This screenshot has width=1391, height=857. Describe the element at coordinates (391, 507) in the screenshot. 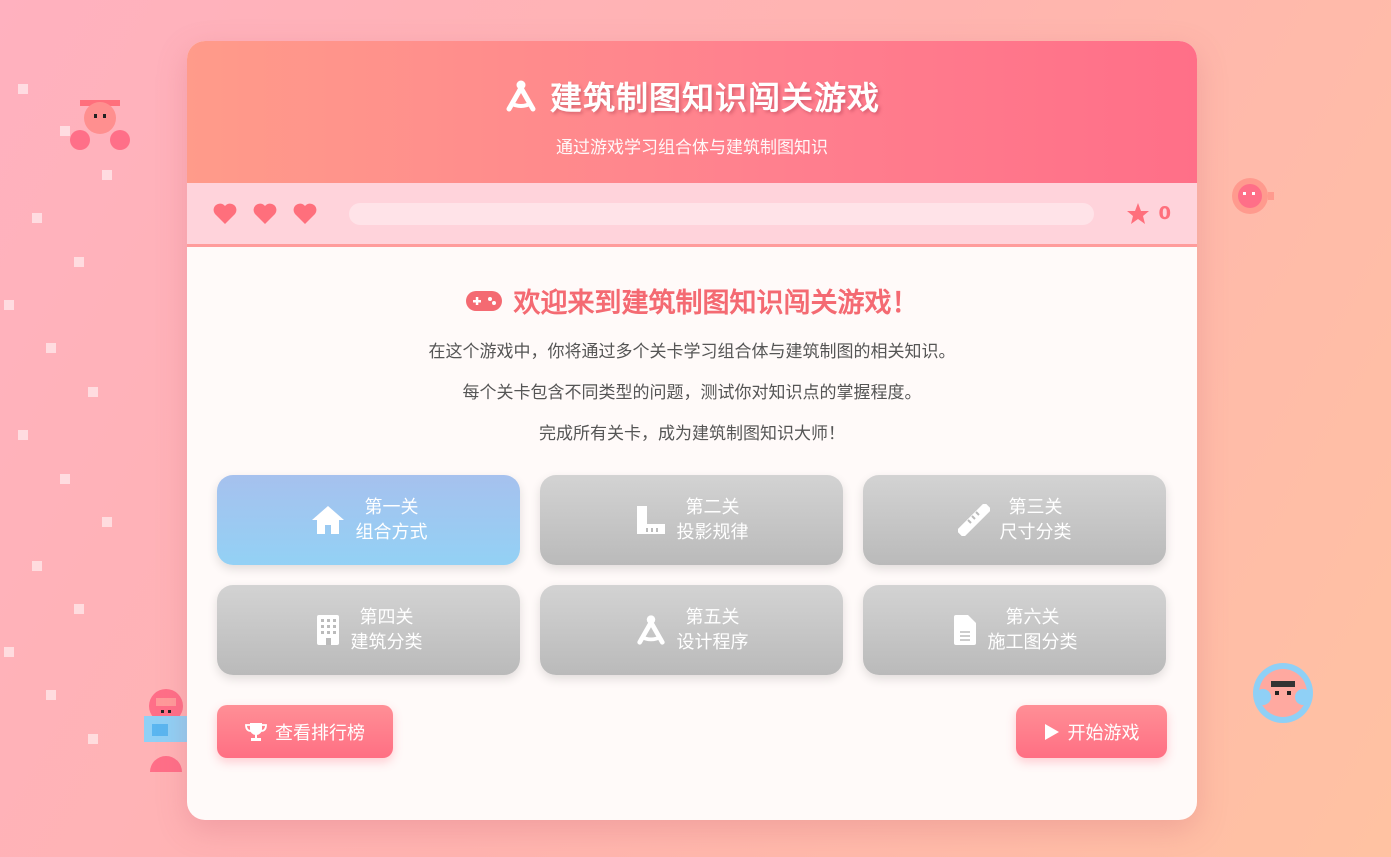

I see `level-number: 第一关` at that location.